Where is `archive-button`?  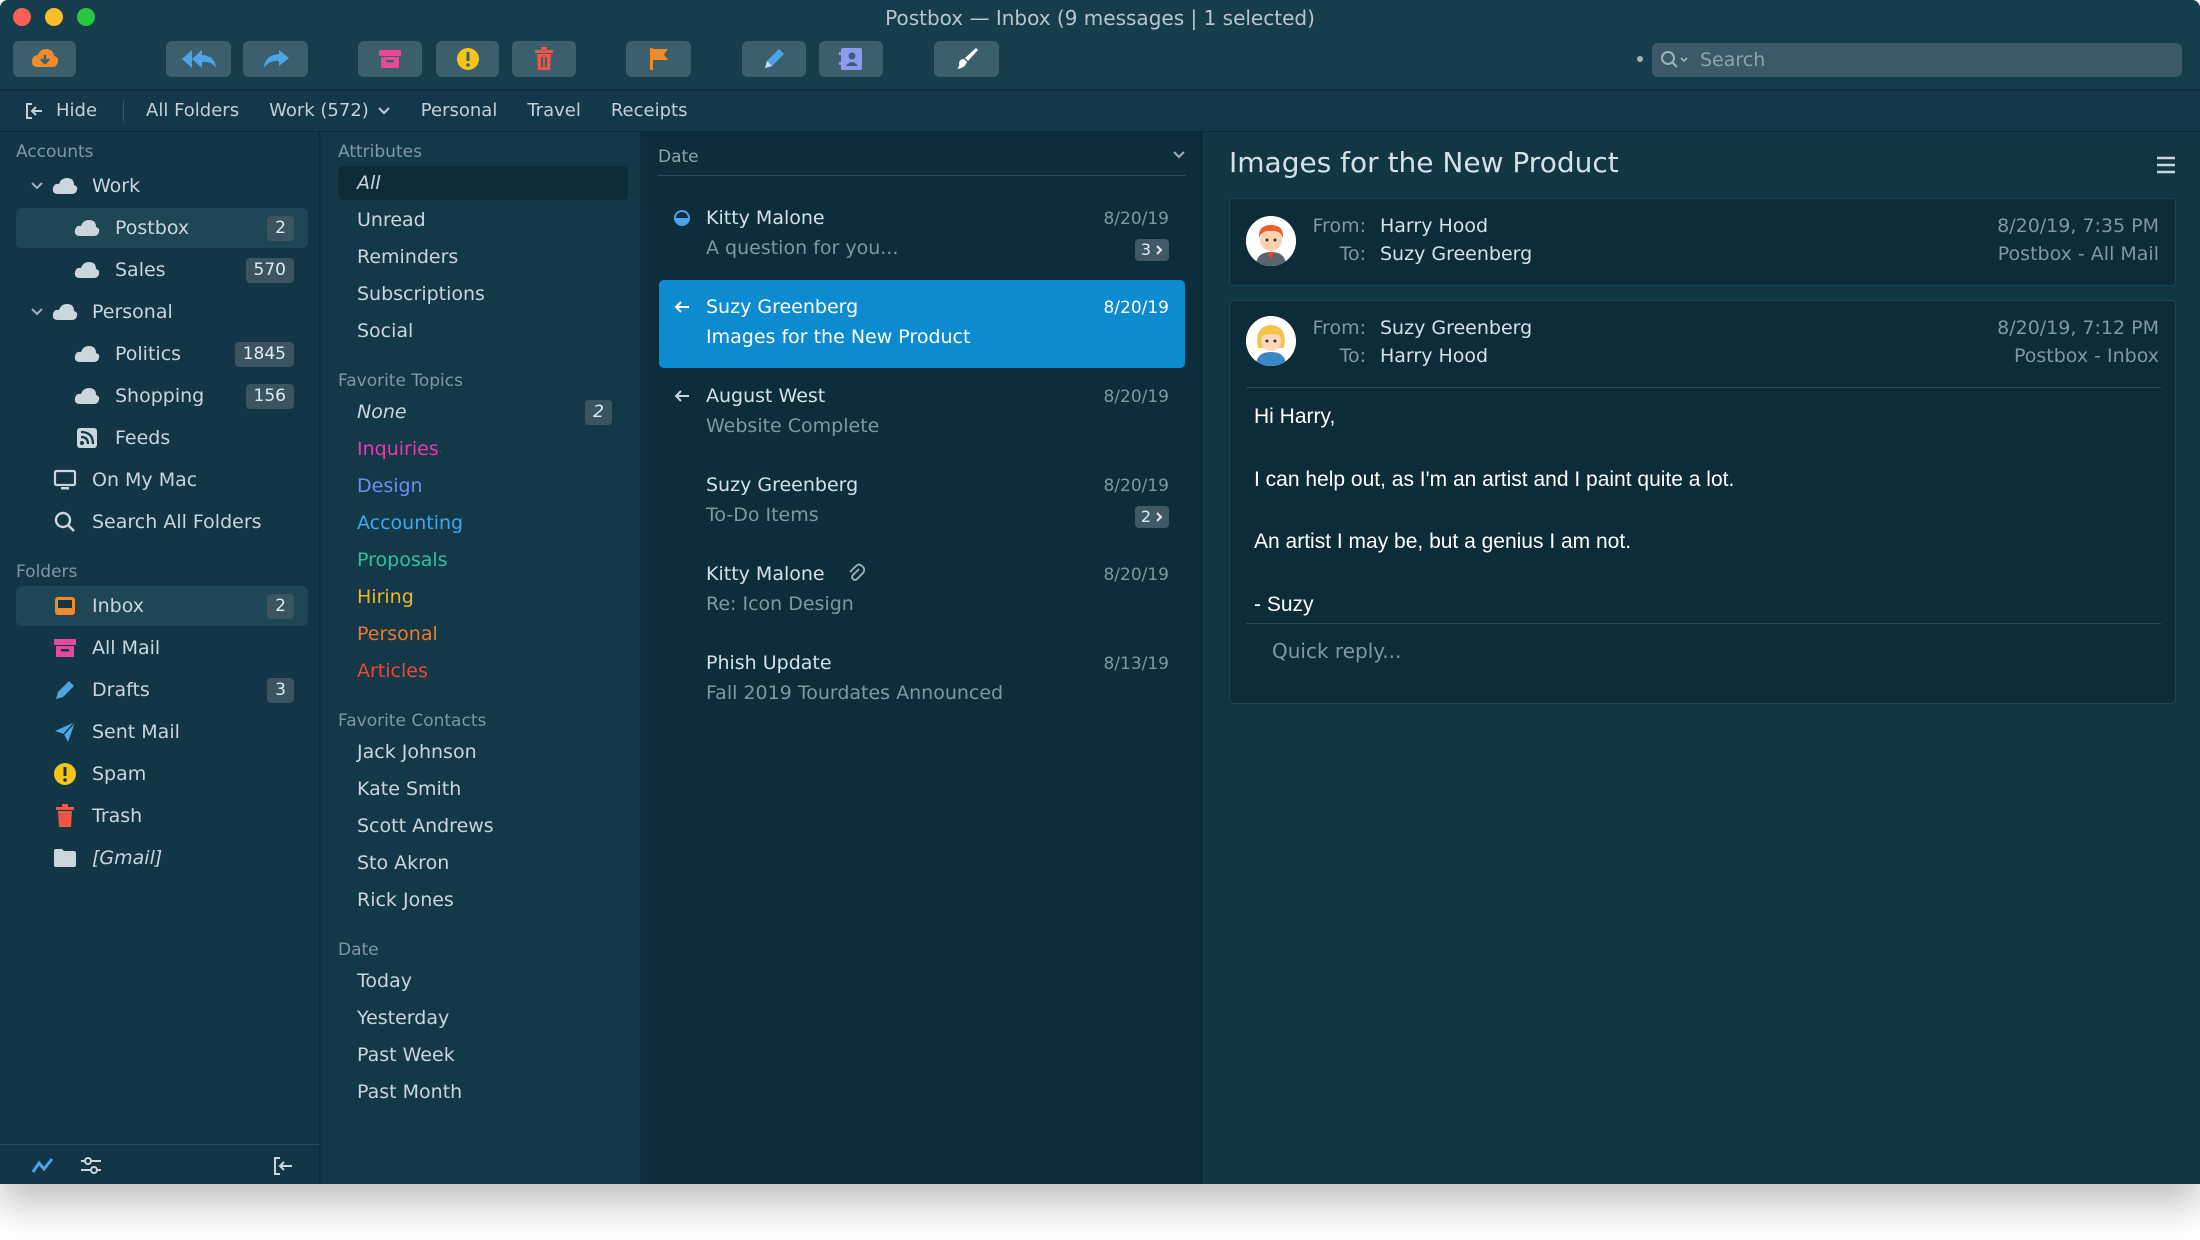 archive-button is located at coordinates (390, 59).